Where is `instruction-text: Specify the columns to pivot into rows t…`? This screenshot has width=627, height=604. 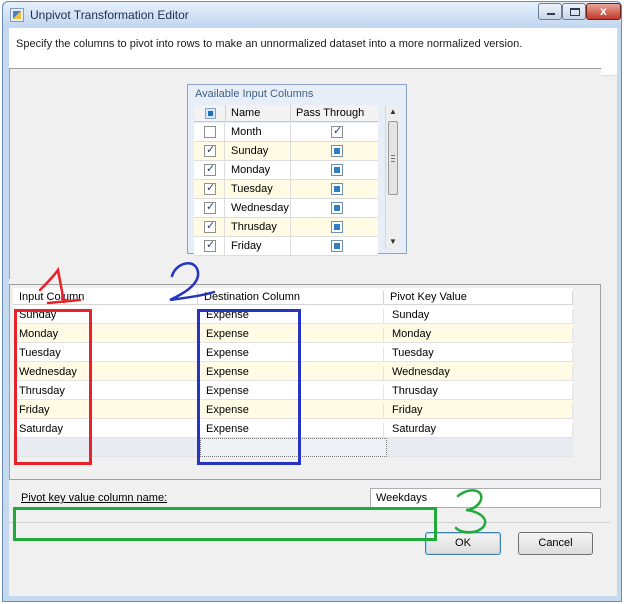 instruction-text: Specify the columns to pivot into rows t… is located at coordinates (269, 44).